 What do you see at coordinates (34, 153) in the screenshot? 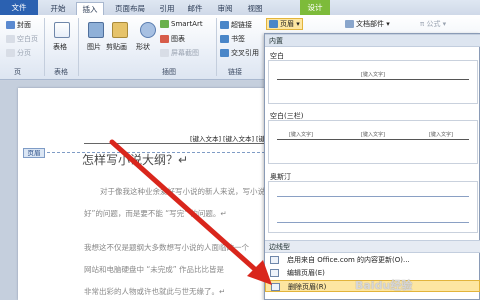
I see `header-tag: 页眉` at bounding box center [34, 153].